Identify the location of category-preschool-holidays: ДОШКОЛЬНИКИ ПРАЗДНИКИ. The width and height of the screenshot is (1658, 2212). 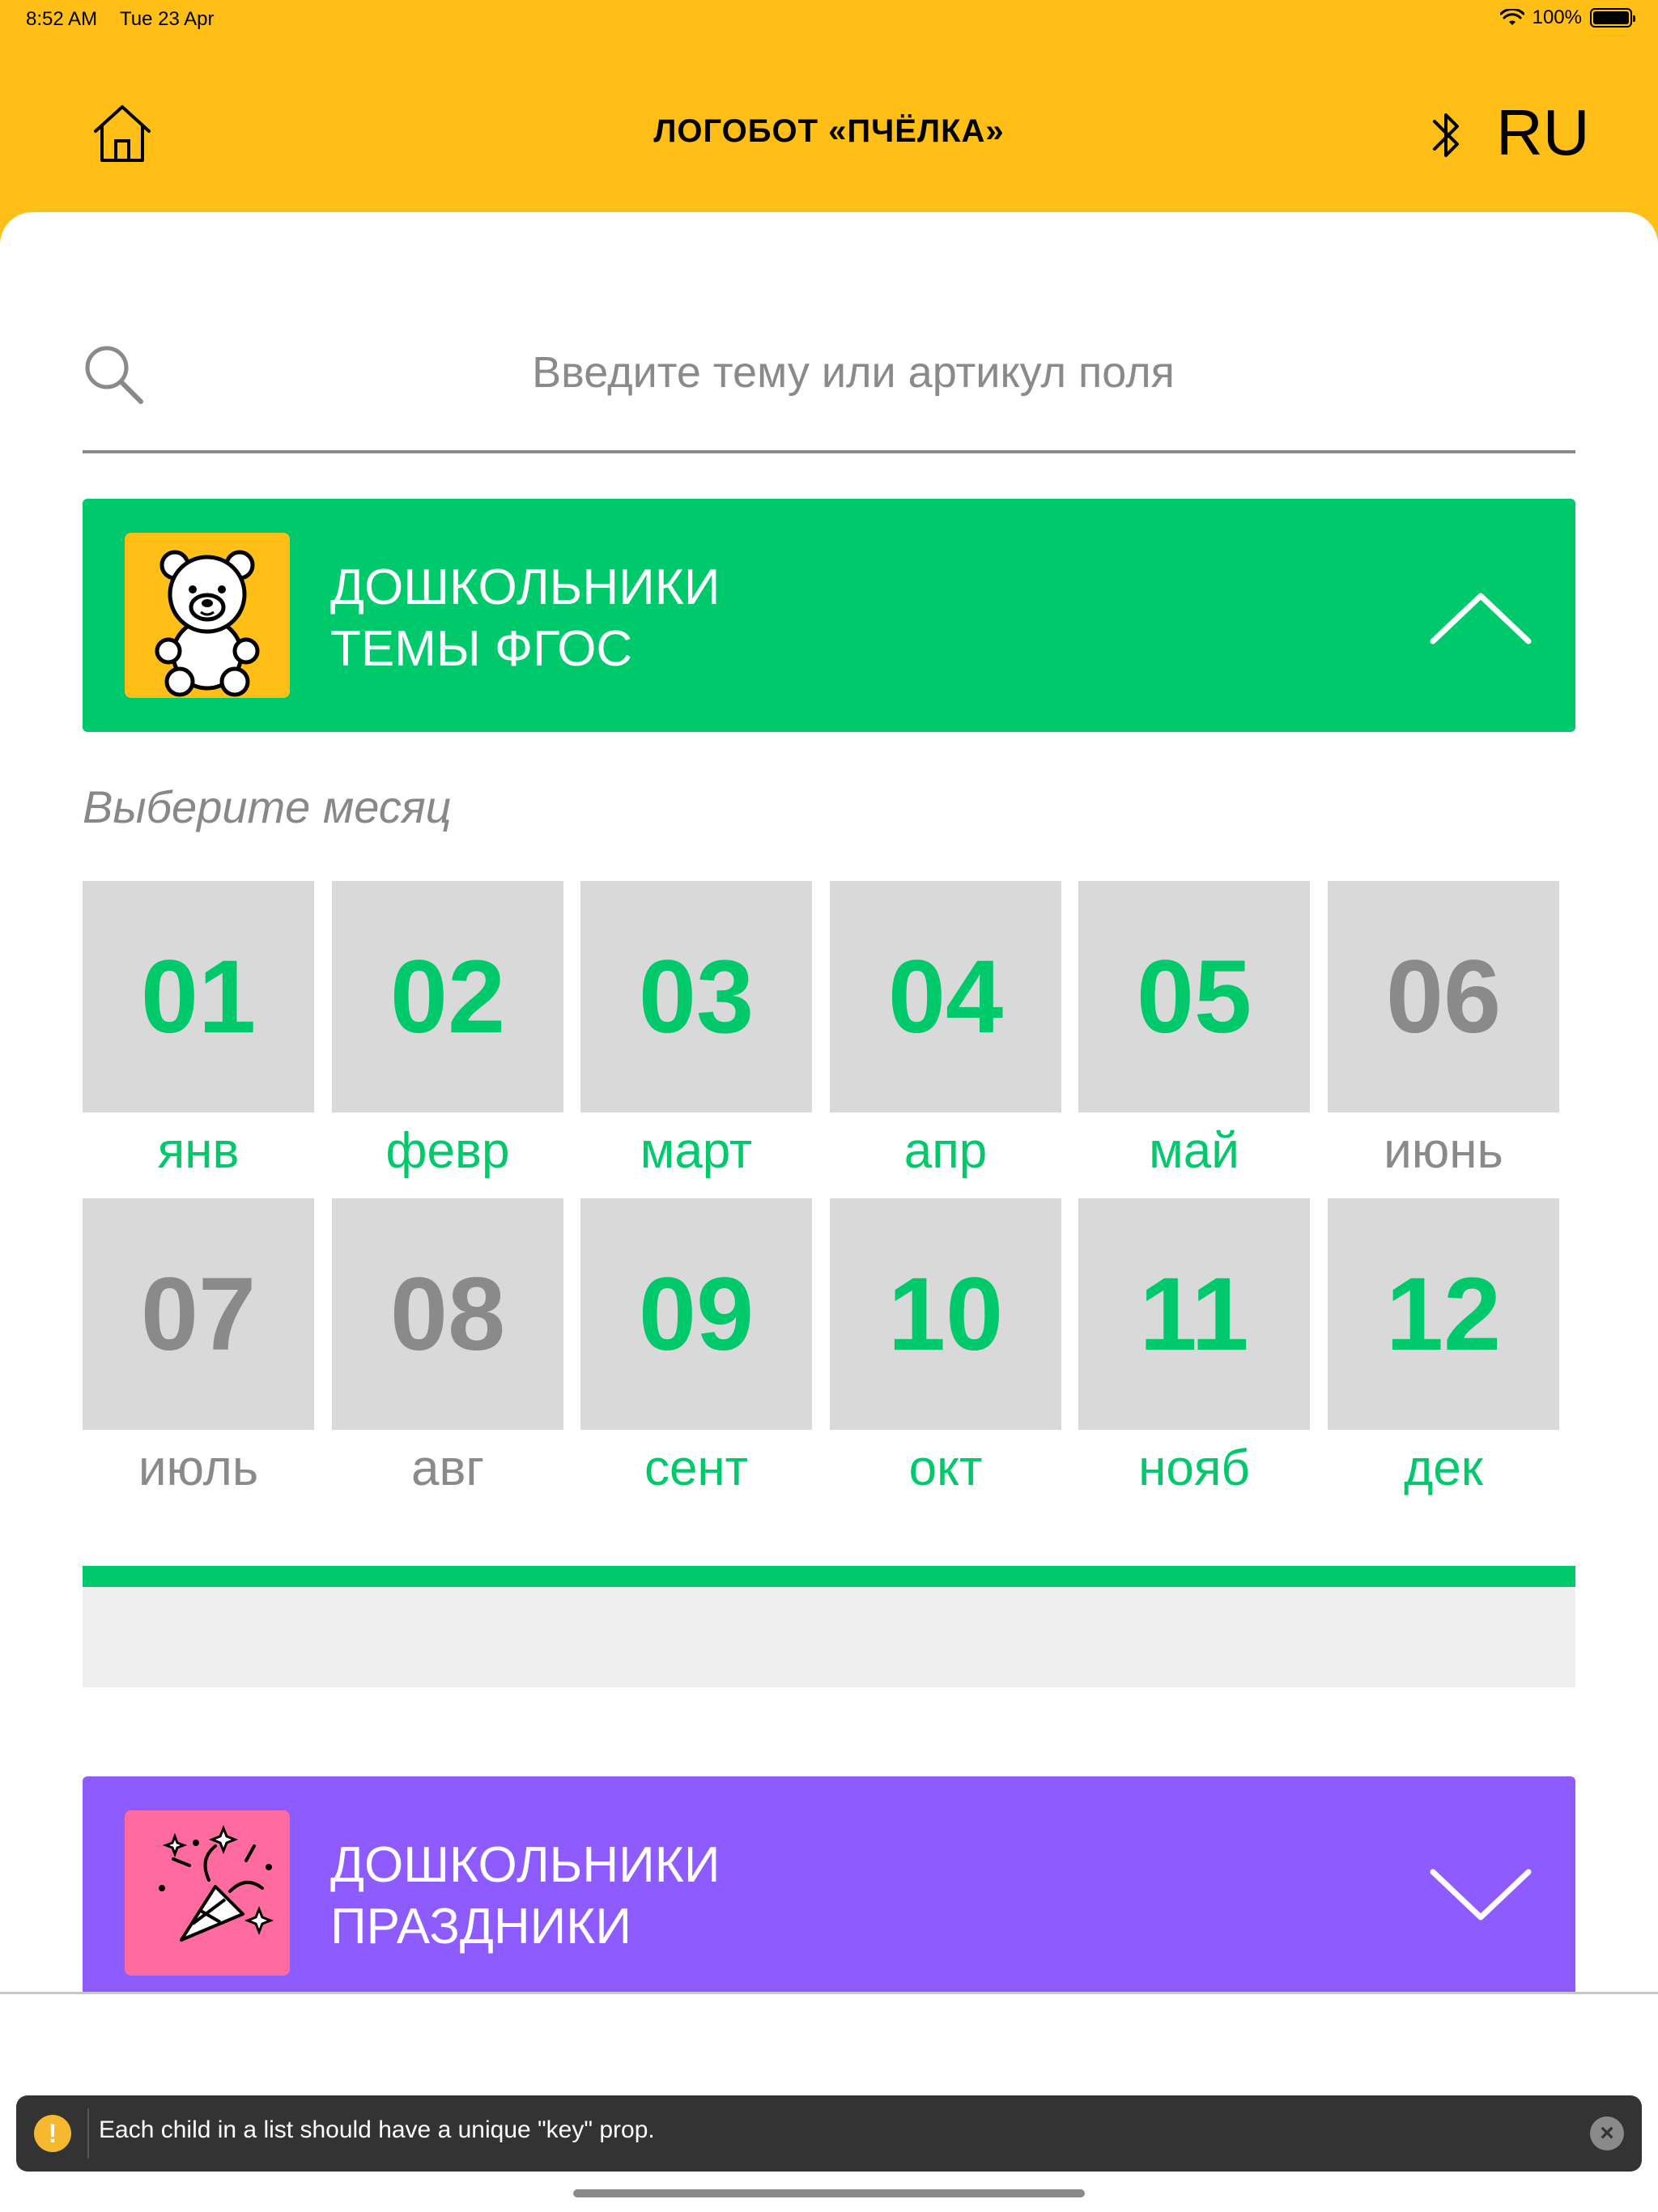
(829, 1884).